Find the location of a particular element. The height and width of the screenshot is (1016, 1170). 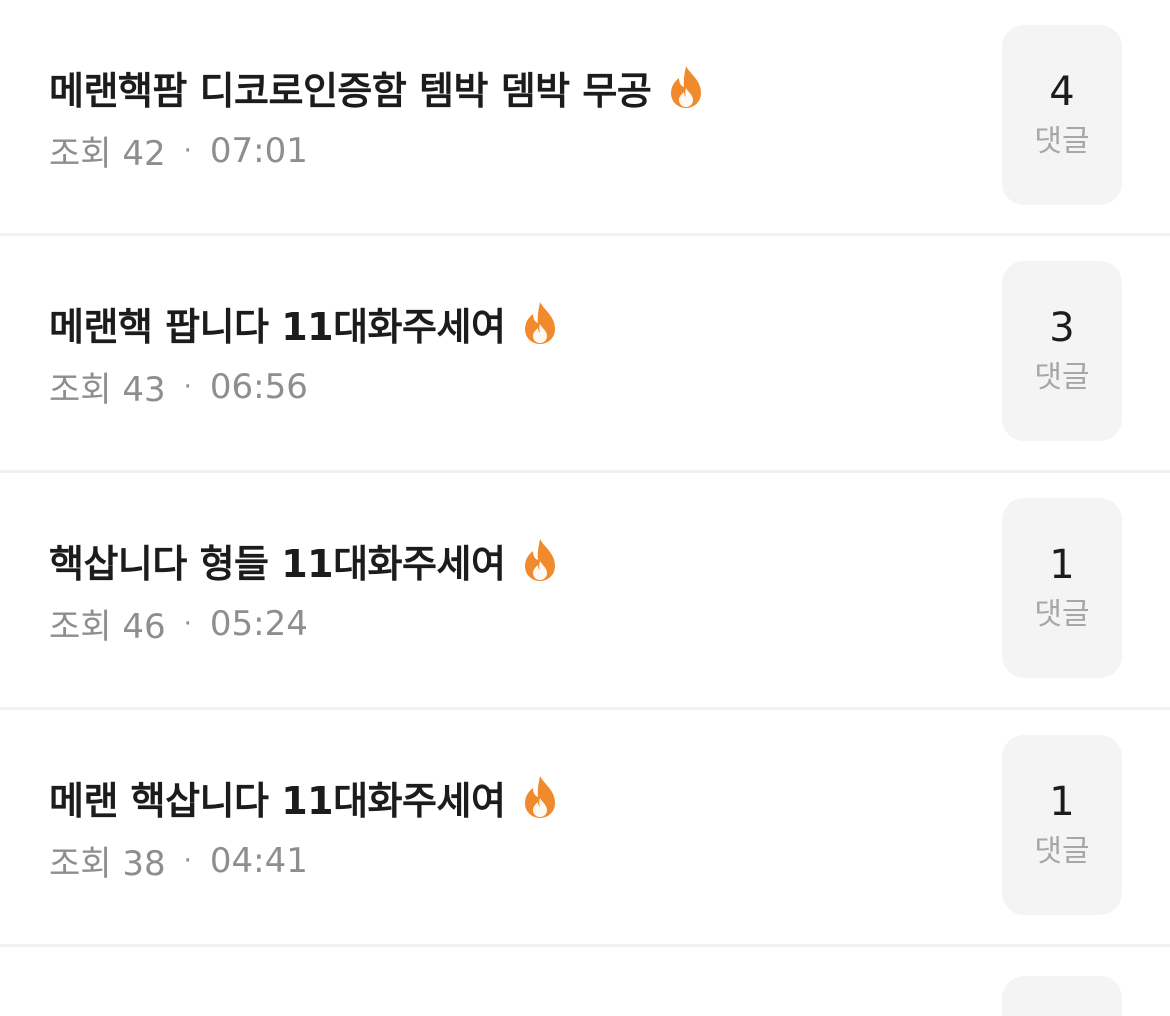

view-count: 조회 38 is located at coordinates (107, 864).